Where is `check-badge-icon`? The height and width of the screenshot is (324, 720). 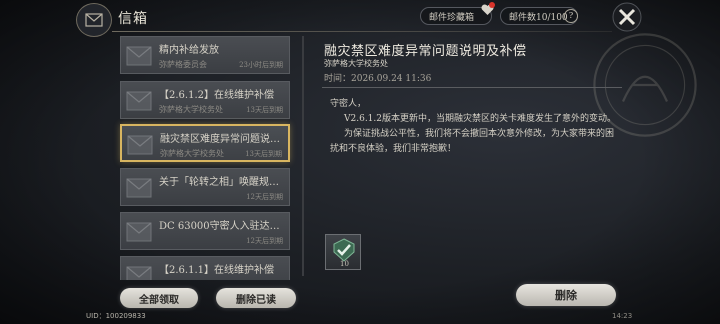
check-badge-icon is located at coordinates (344, 250).